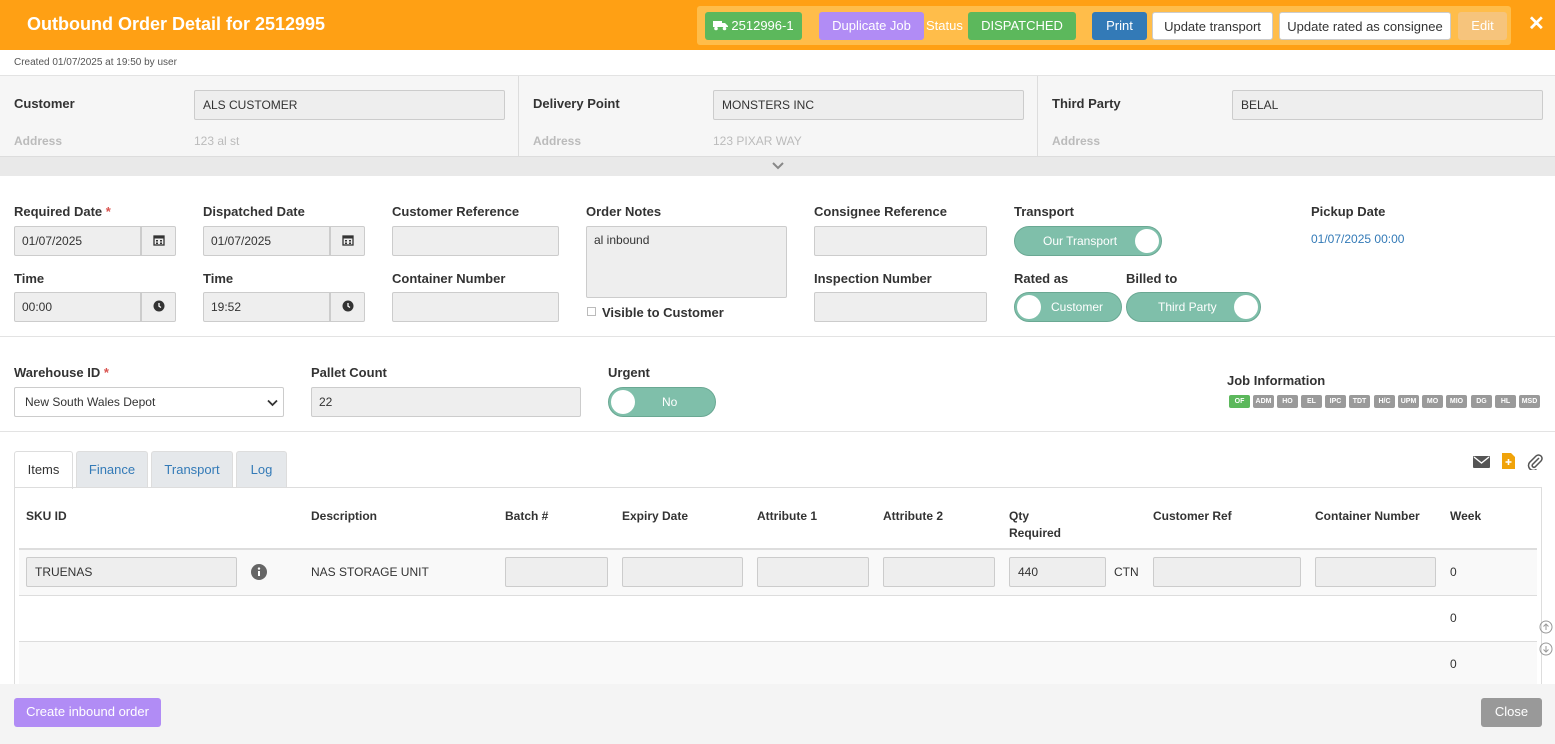 The image size is (1555, 744). I want to click on col-customer-ref: Customer Ref, so click(1192, 516).